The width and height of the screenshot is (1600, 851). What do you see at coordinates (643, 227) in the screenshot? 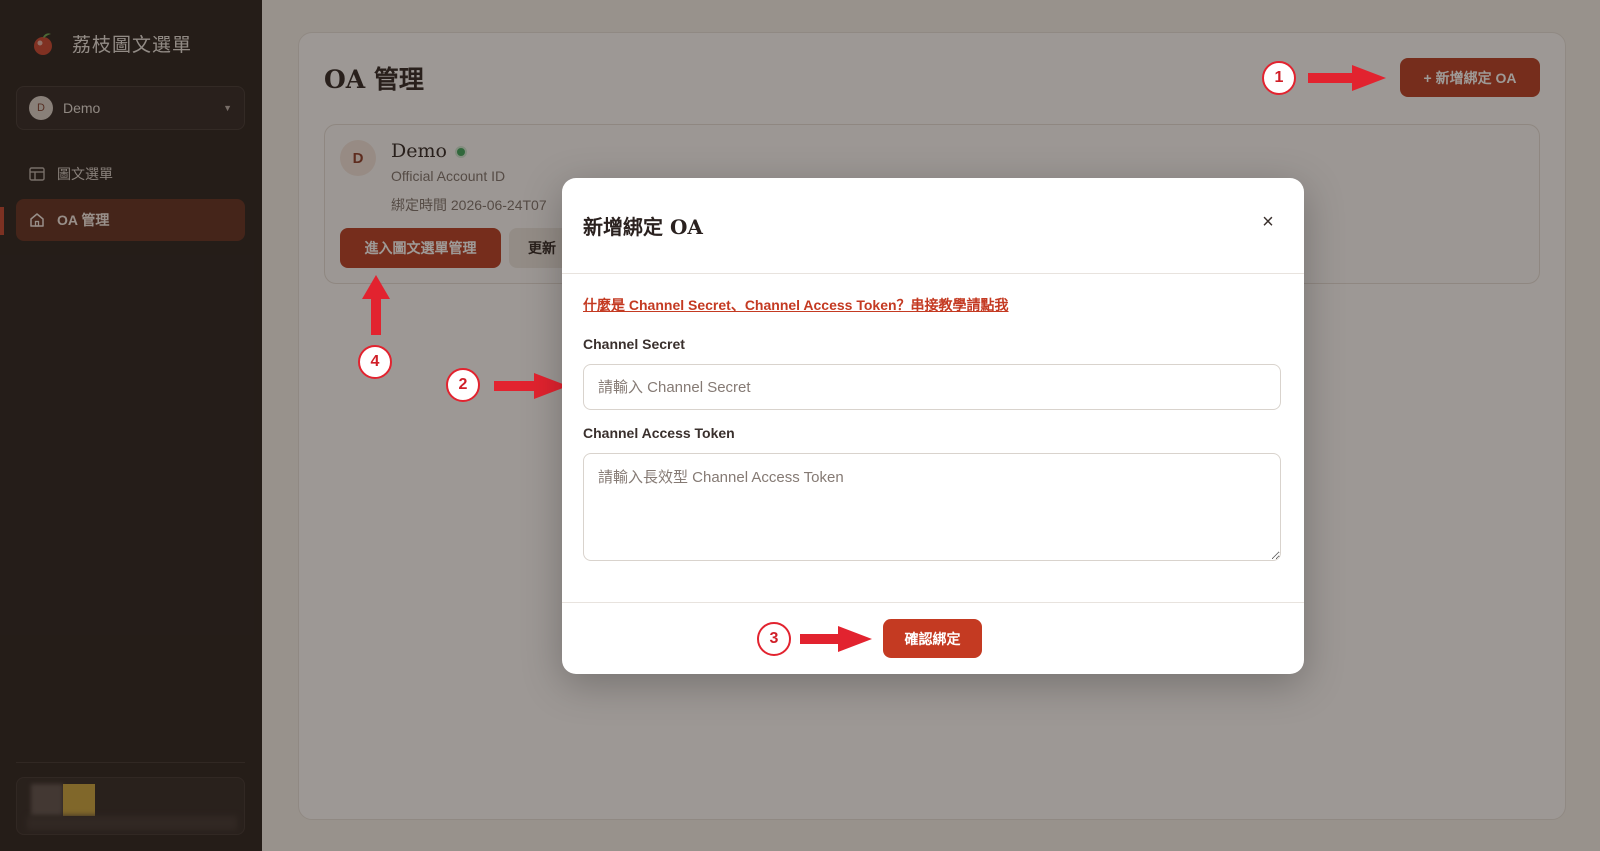
I see `modal-title: 新增綁定 OA` at bounding box center [643, 227].